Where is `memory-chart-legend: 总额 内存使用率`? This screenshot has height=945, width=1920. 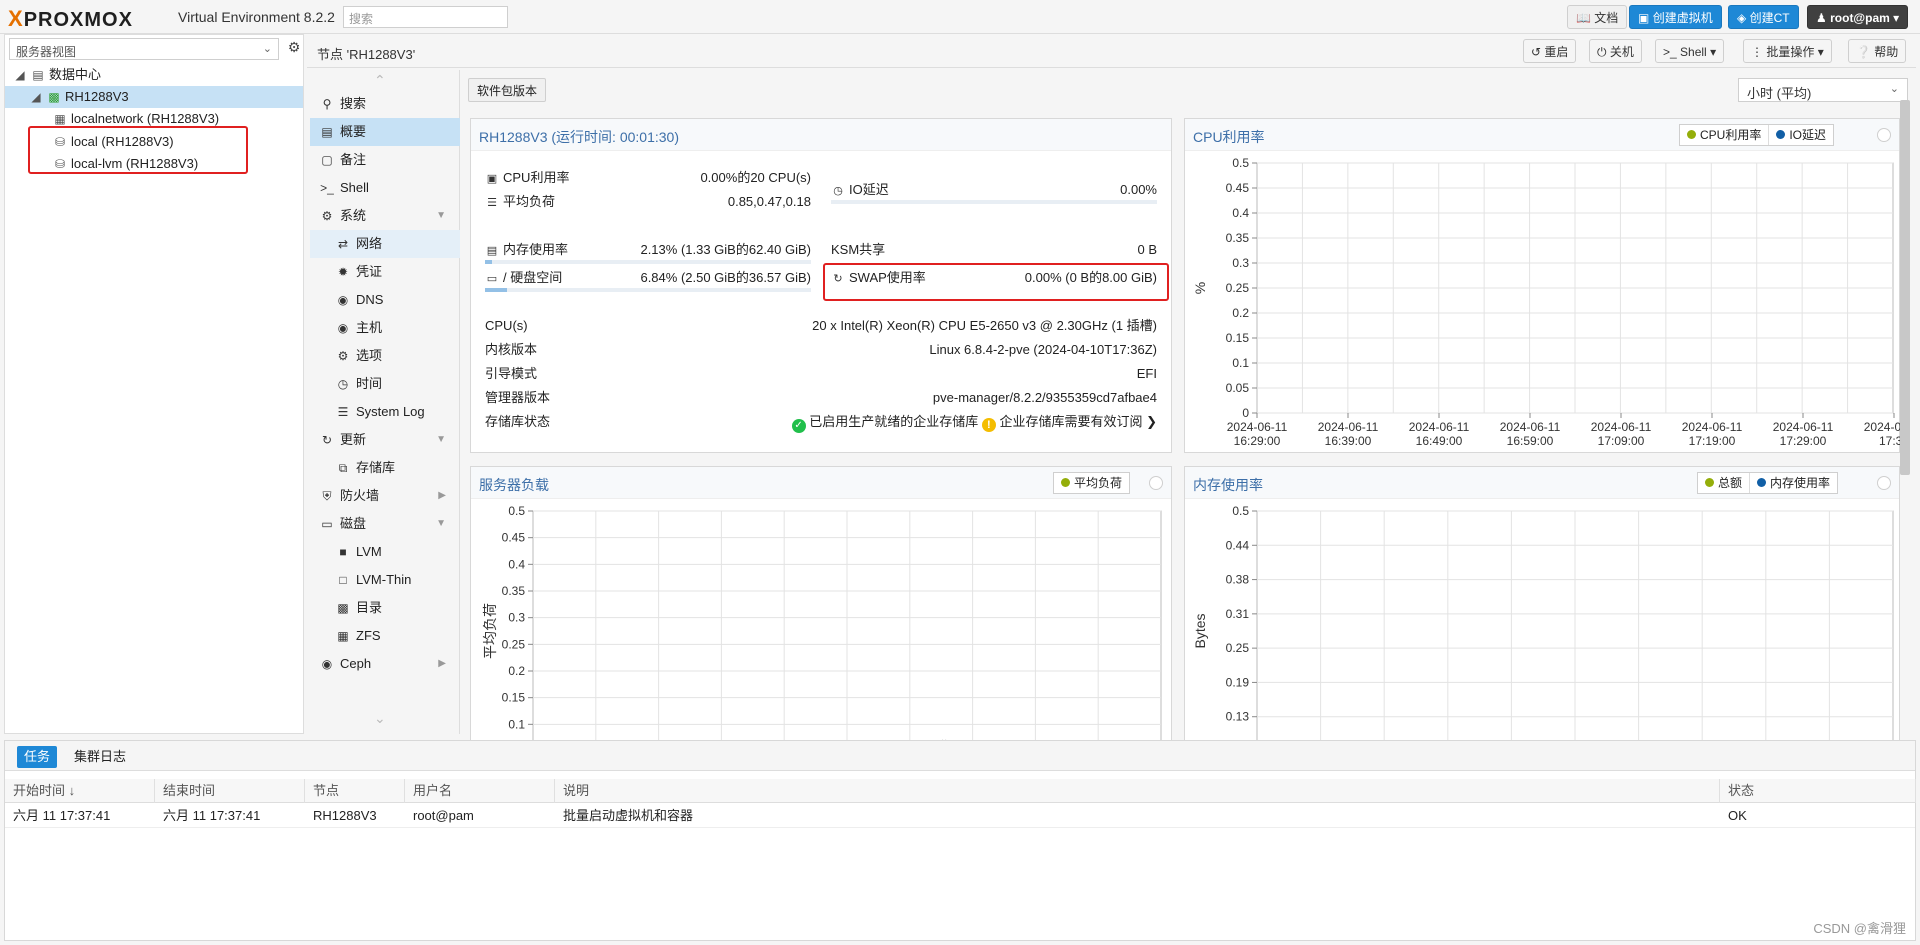 memory-chart-legend: 总额 内存使用率 is located at coordinates (1768, 483).